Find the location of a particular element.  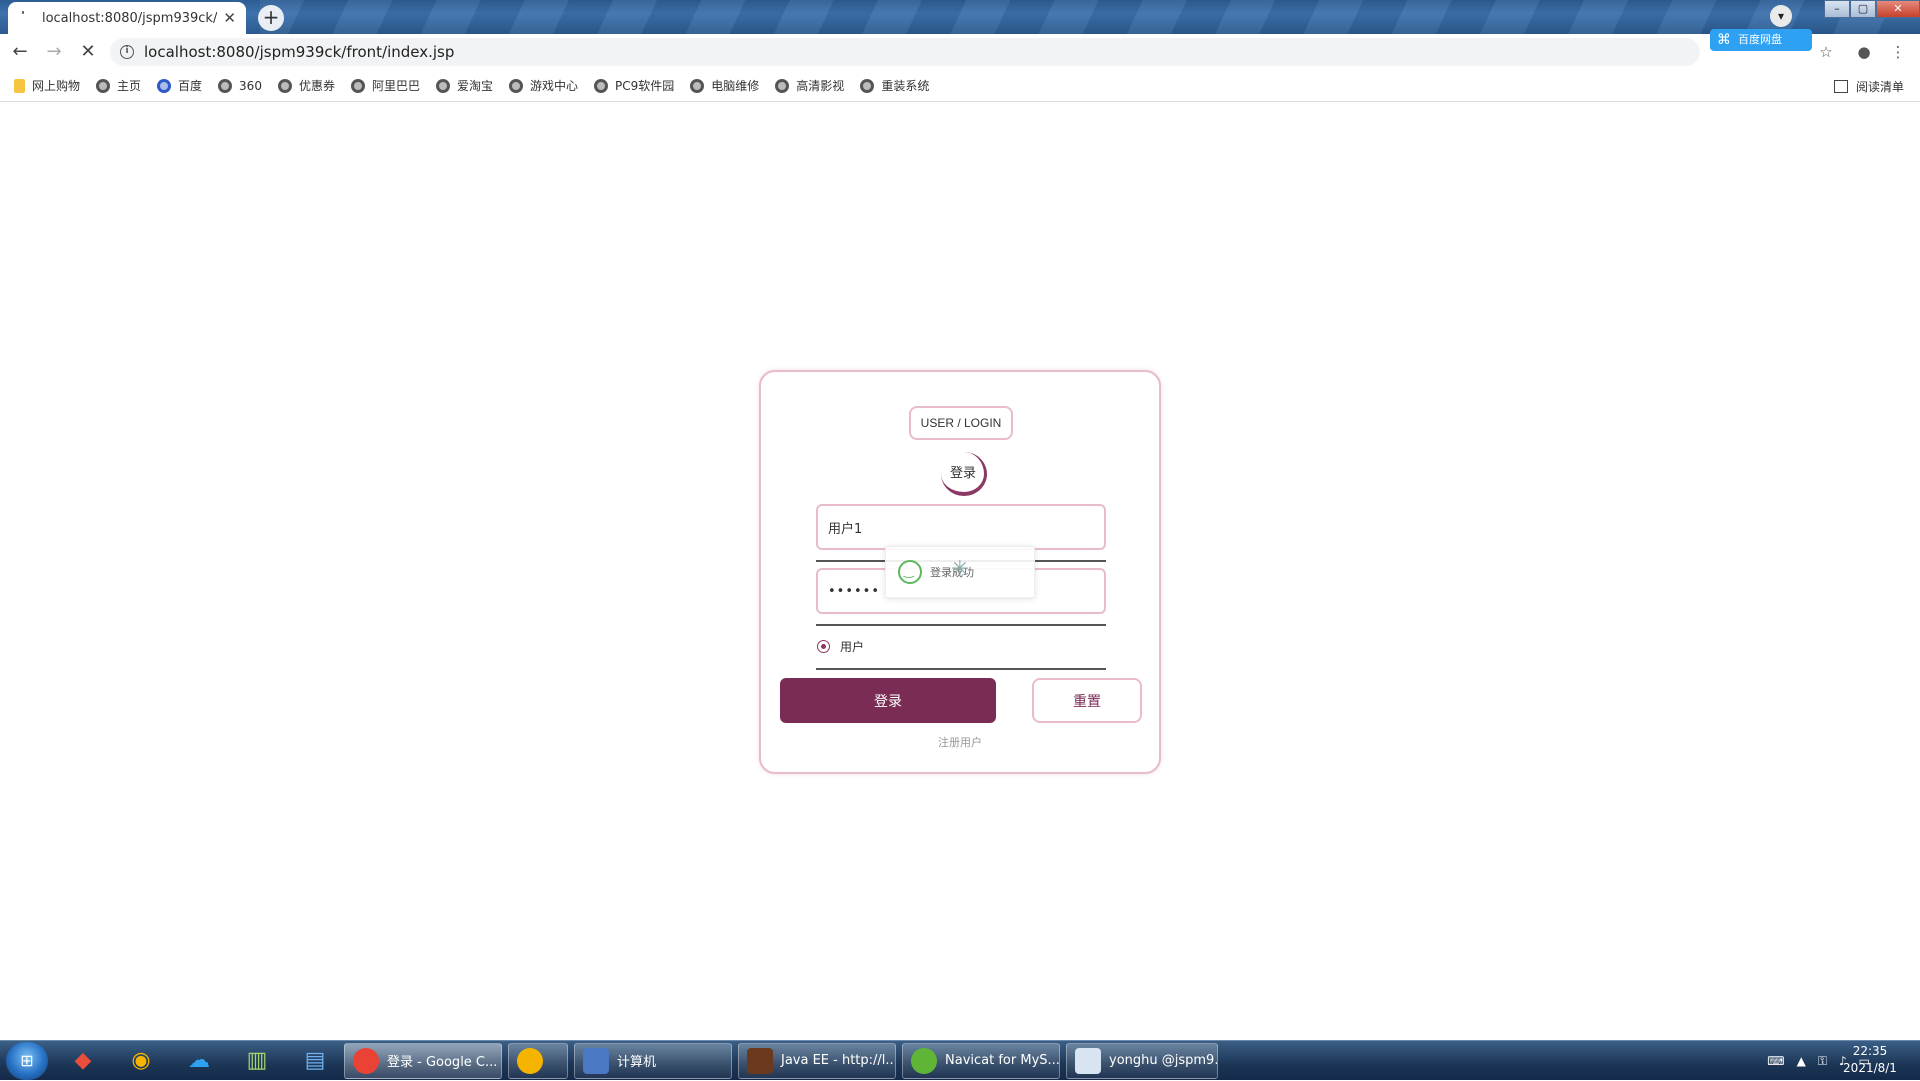

tab-title: localhost:8080/jspm939ck/fron is located at coordinates (129, 18).